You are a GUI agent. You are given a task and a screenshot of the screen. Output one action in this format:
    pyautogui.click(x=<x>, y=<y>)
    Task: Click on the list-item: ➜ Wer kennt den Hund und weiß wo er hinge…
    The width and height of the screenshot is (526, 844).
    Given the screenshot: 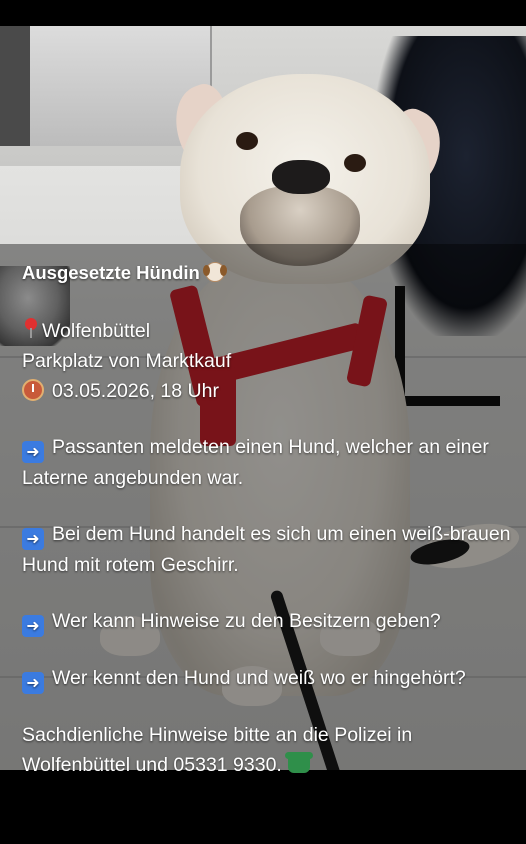 What is the action you would take?
    pyautogui.click(x=267, y=678)
    